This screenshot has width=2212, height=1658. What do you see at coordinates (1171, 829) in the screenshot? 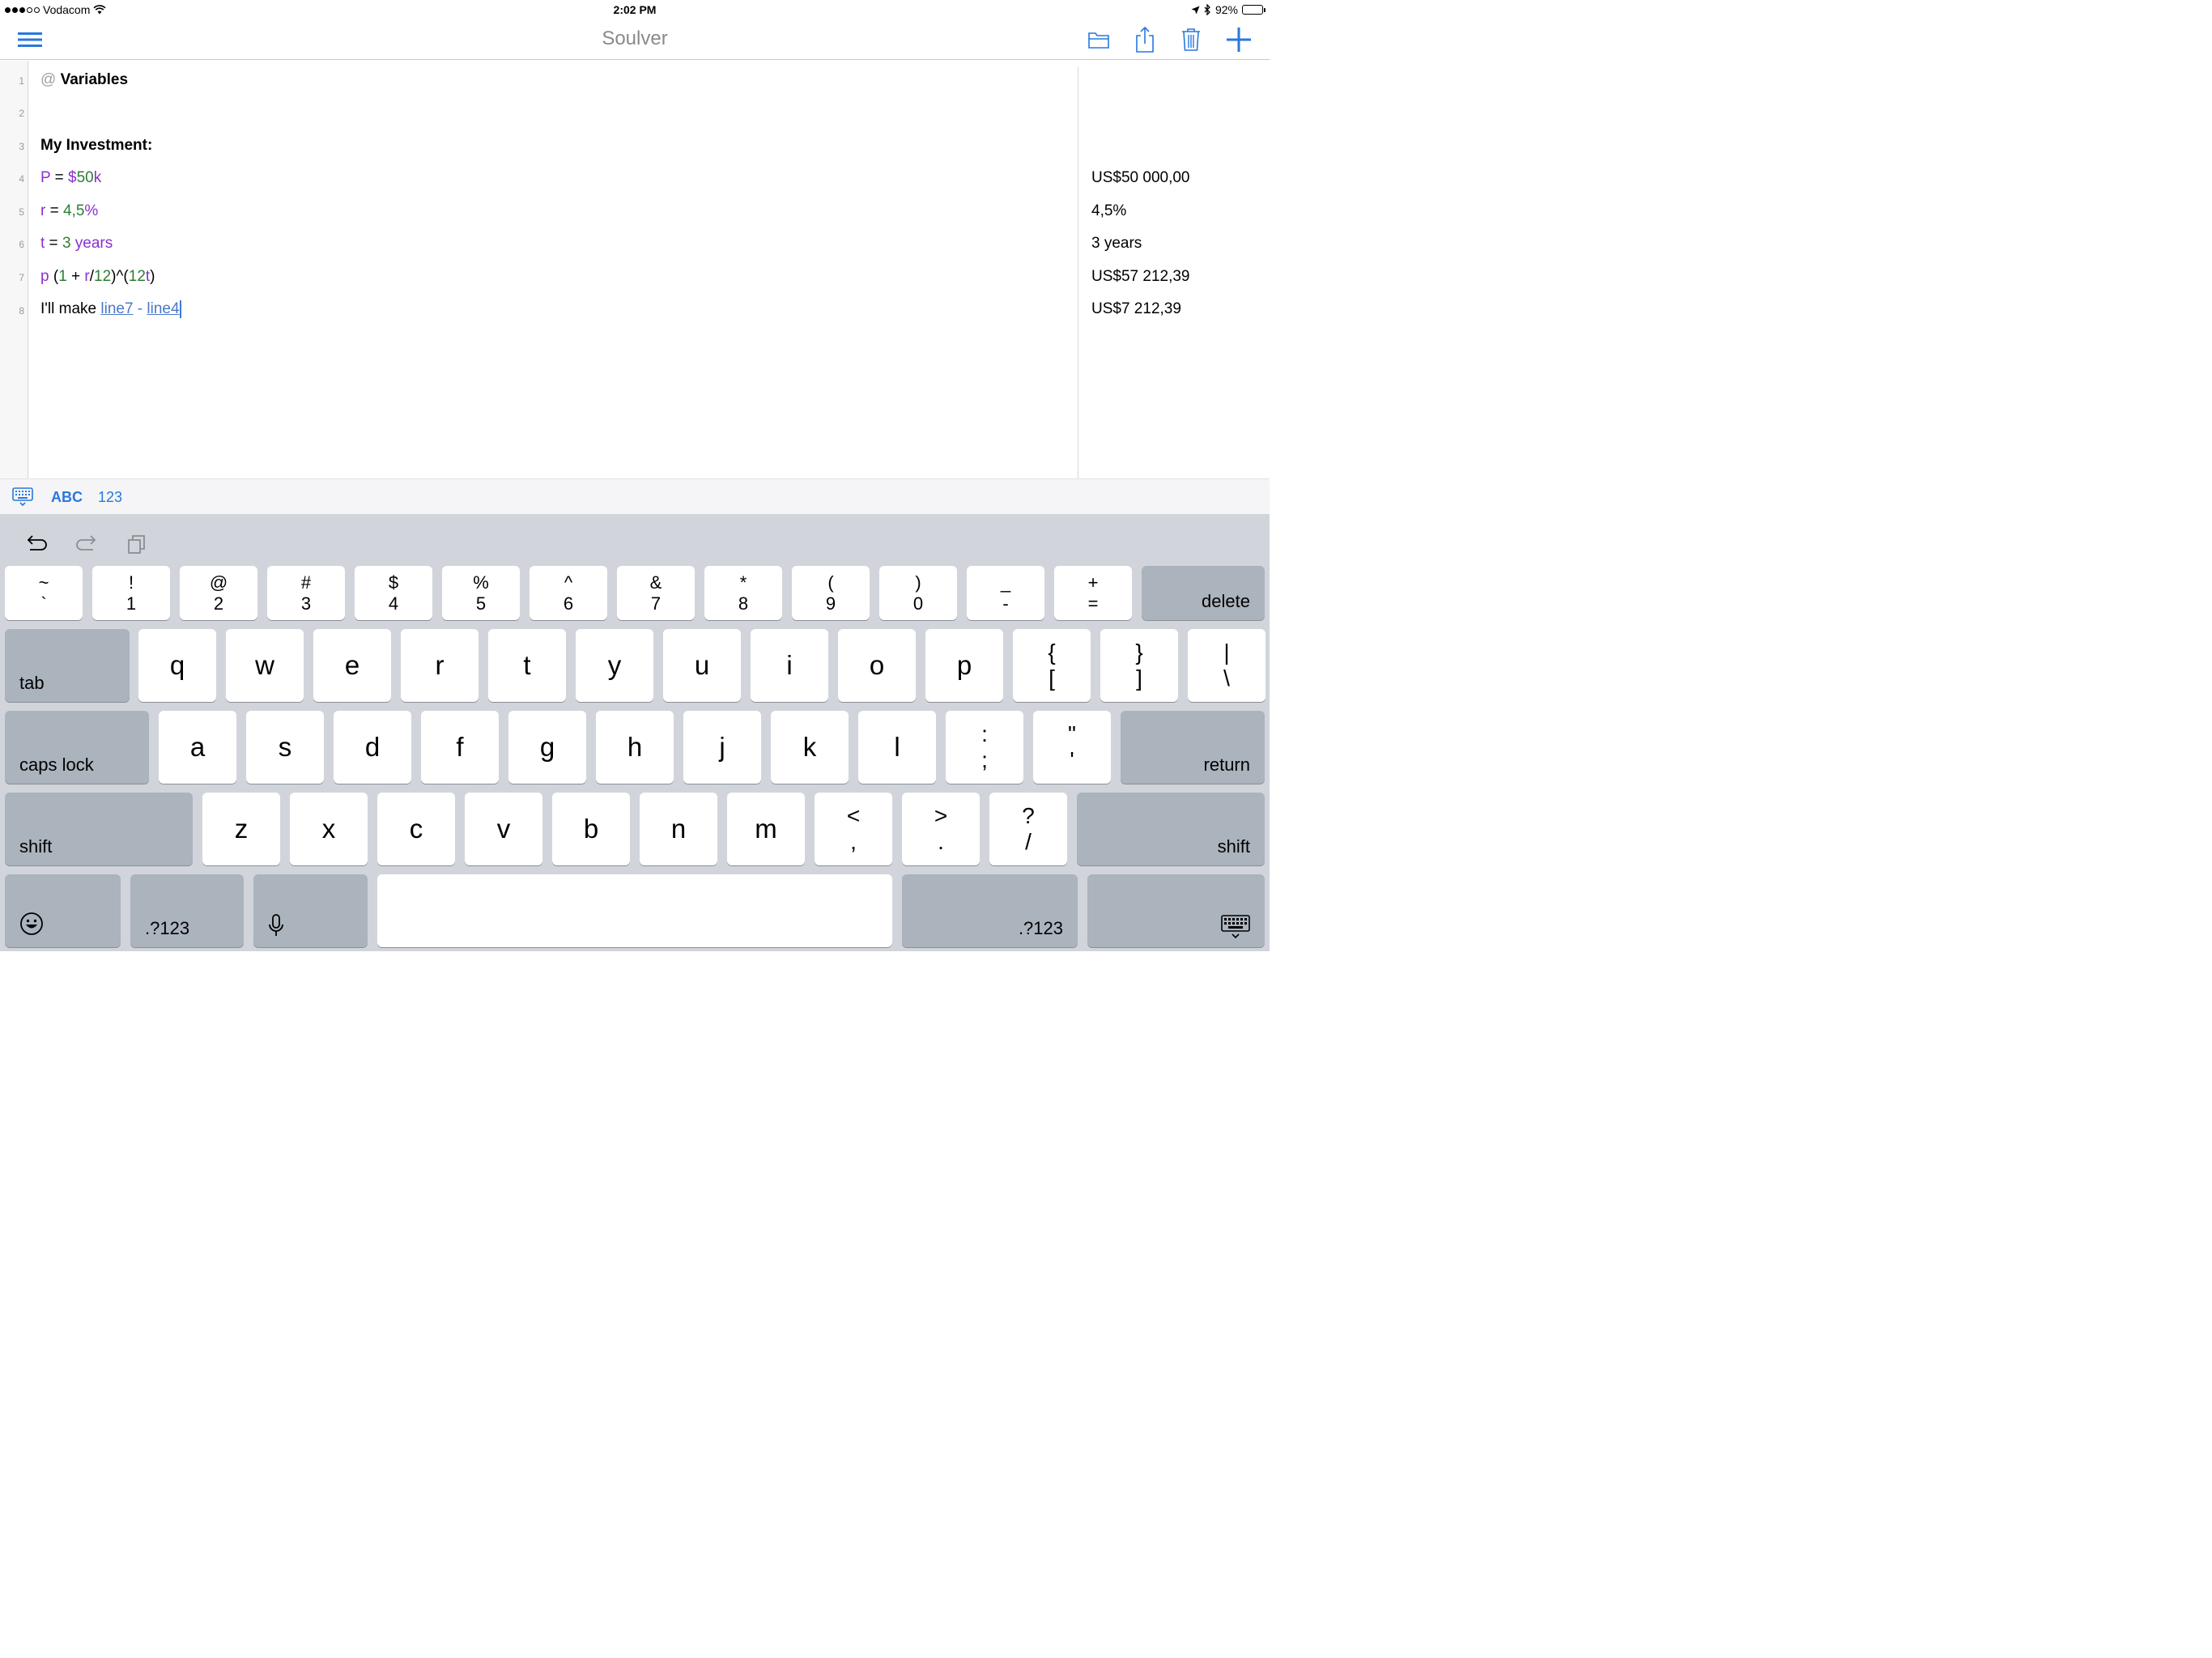
I see `right-shift-key: shift` at bounding box center [1171, 829].